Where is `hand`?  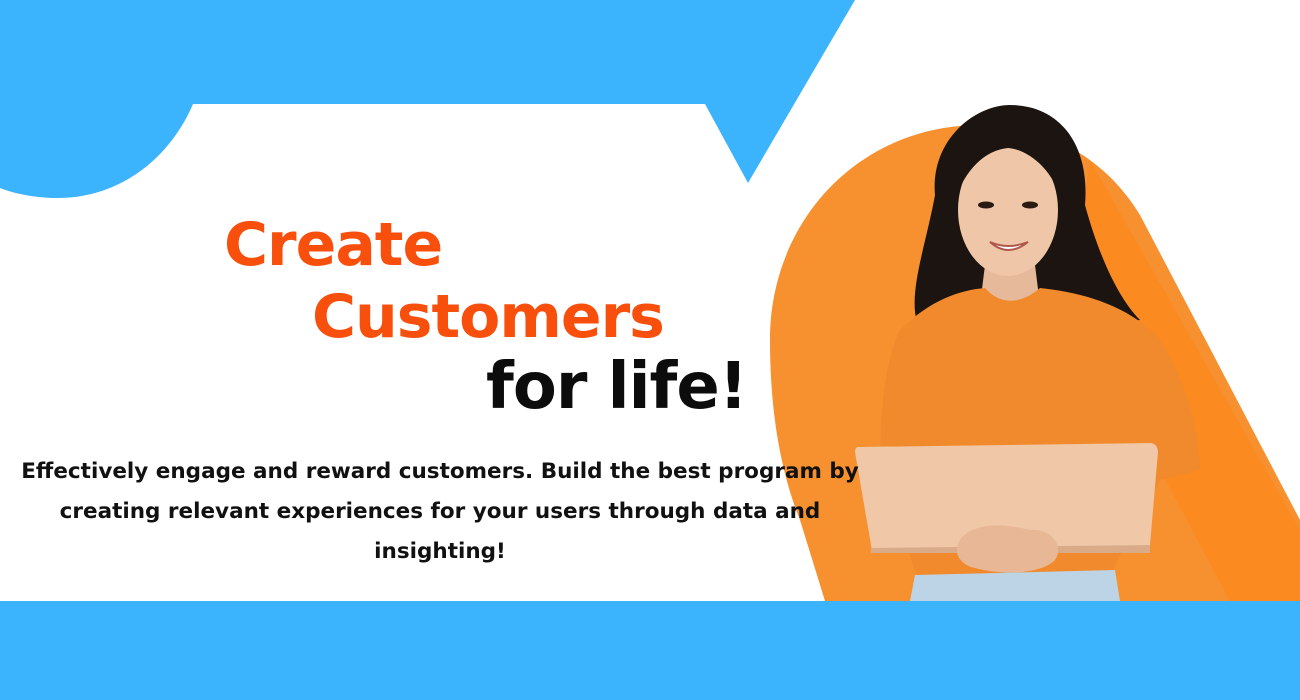 hand is located at coordinates (1007, 549).